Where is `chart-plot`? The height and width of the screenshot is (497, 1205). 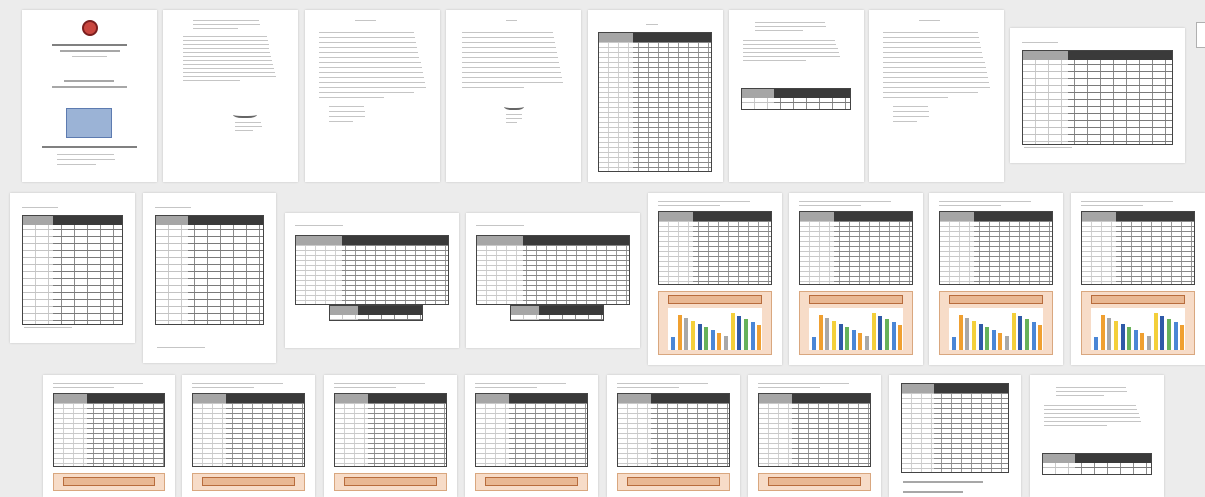 chart-plot is located at coordinates (1138, 329).